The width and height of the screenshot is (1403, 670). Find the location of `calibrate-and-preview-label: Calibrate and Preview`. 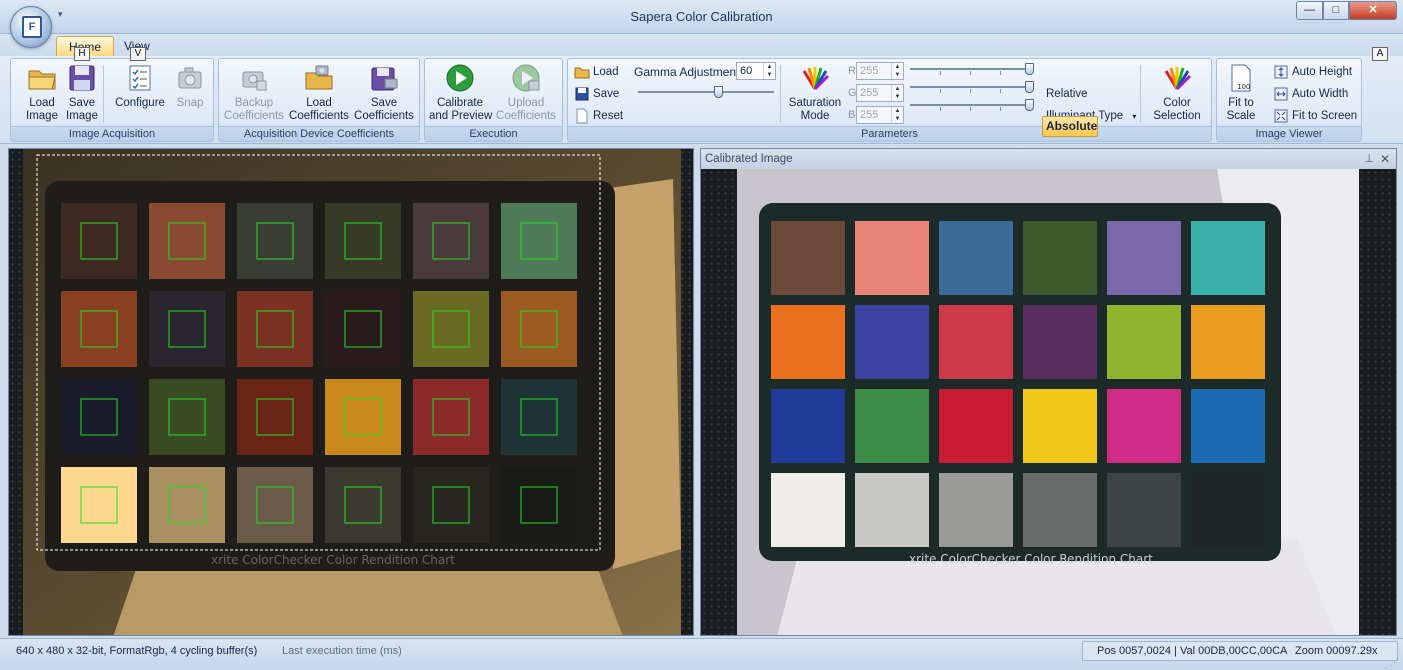

calibrate-and-preview-label: Calibrate and Preview is located at coordinates (461, 109).